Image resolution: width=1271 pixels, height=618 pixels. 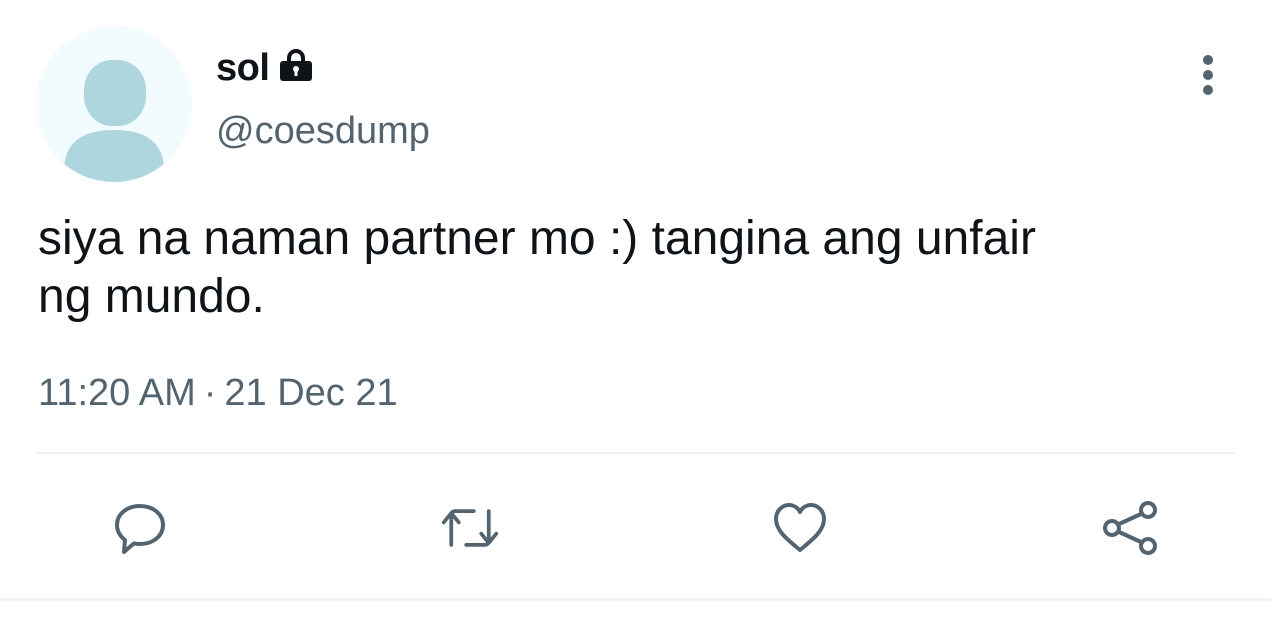 I want to click on lock-icon, so click(x=296, y=67).